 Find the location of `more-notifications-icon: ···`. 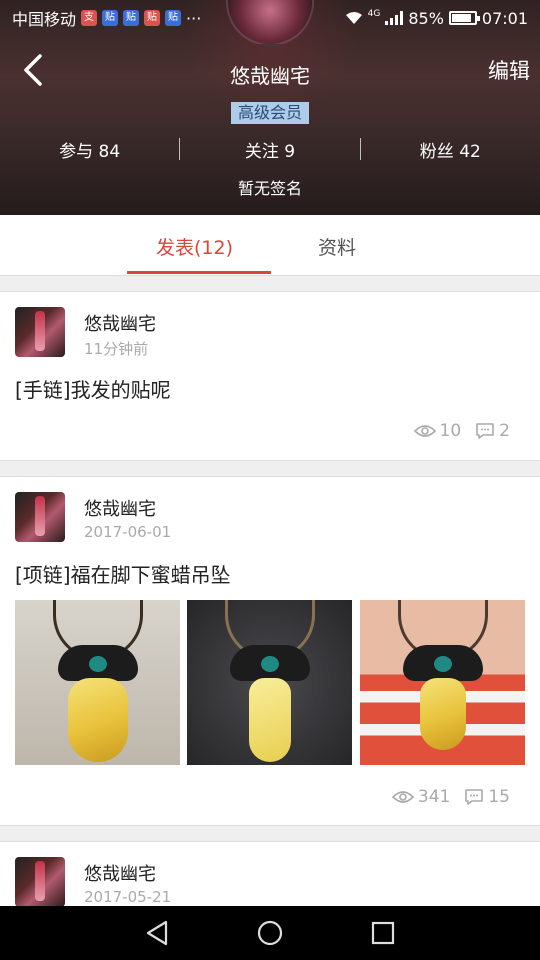

more-notifications-icon: ··· is located at coordinates (194, 18).